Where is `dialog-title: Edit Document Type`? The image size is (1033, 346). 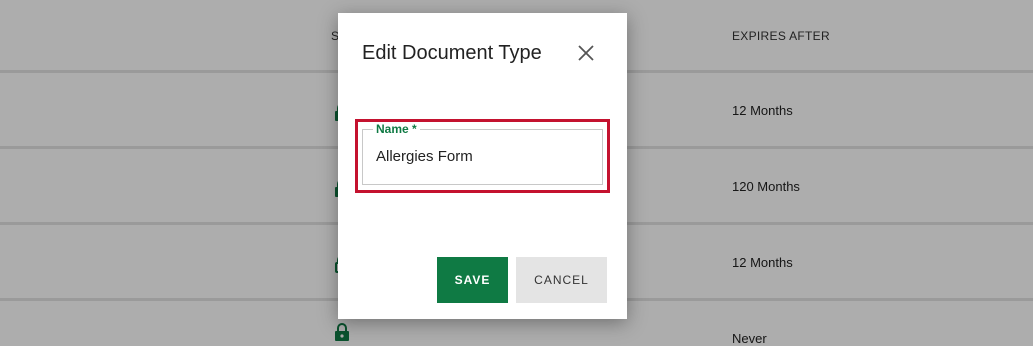 dialog-title: Edit Document Type is located at coordinates (452, 53).